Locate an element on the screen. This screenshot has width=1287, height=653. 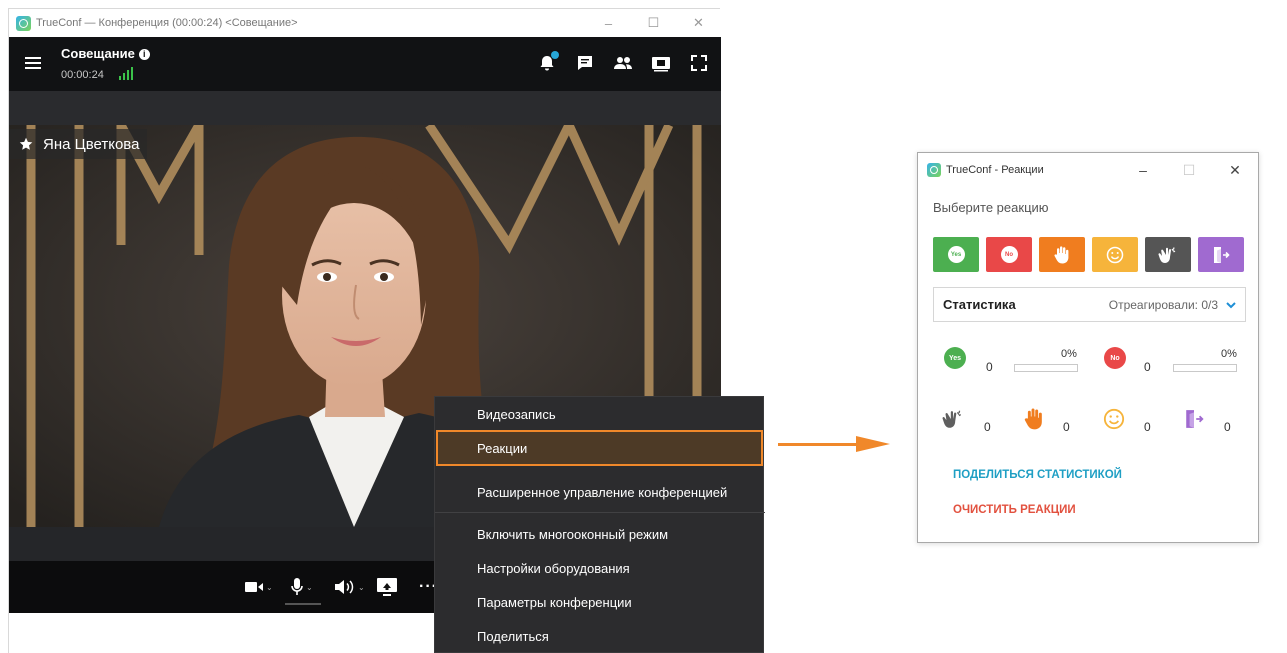
stat-yes-bar is located at coordinates (1046, 368).